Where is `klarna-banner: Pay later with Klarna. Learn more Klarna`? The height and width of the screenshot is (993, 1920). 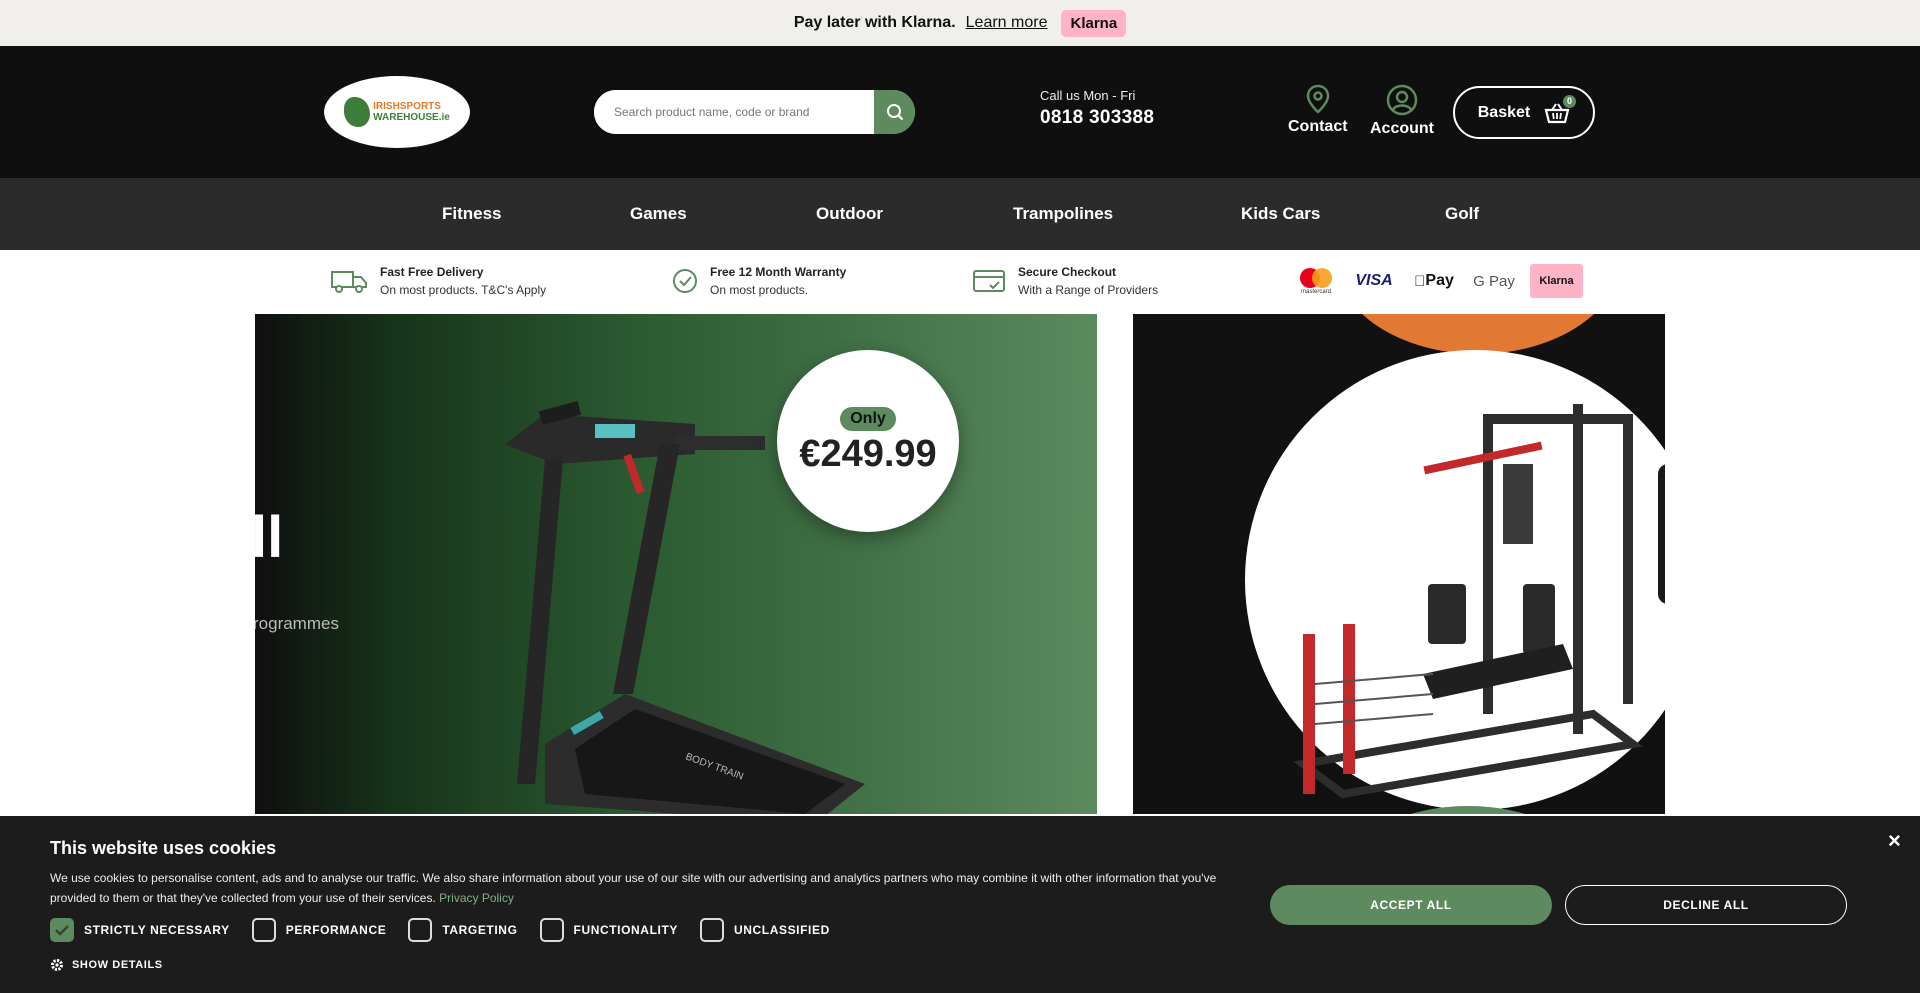
klarna-banner: Pay later with Klarna. Learn more Klarna is located at coordinates (960, 23).